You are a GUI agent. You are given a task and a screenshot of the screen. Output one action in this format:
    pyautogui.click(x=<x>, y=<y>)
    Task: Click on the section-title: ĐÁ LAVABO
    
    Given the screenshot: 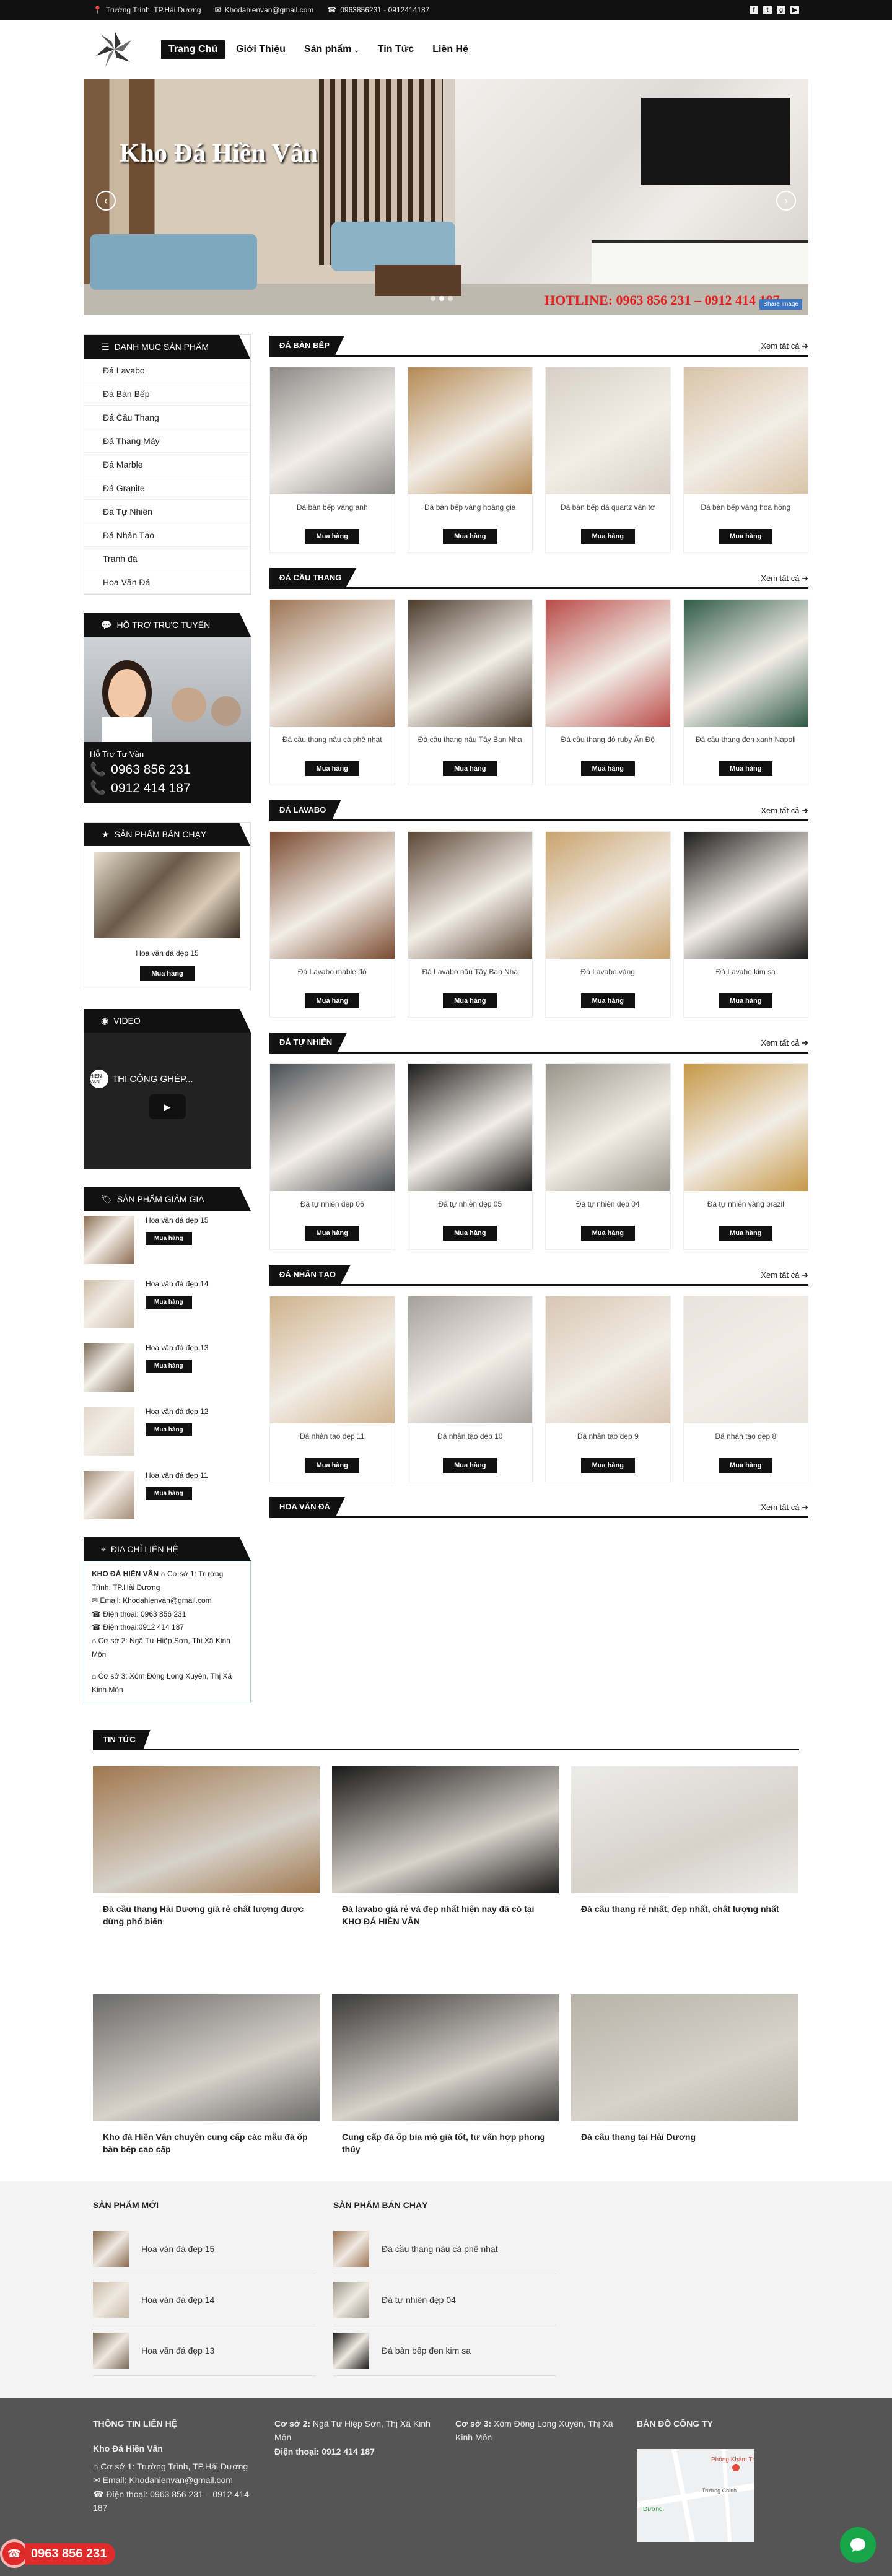 What is the action you would take?
    pyautogui.click(x=305, y=809)
    